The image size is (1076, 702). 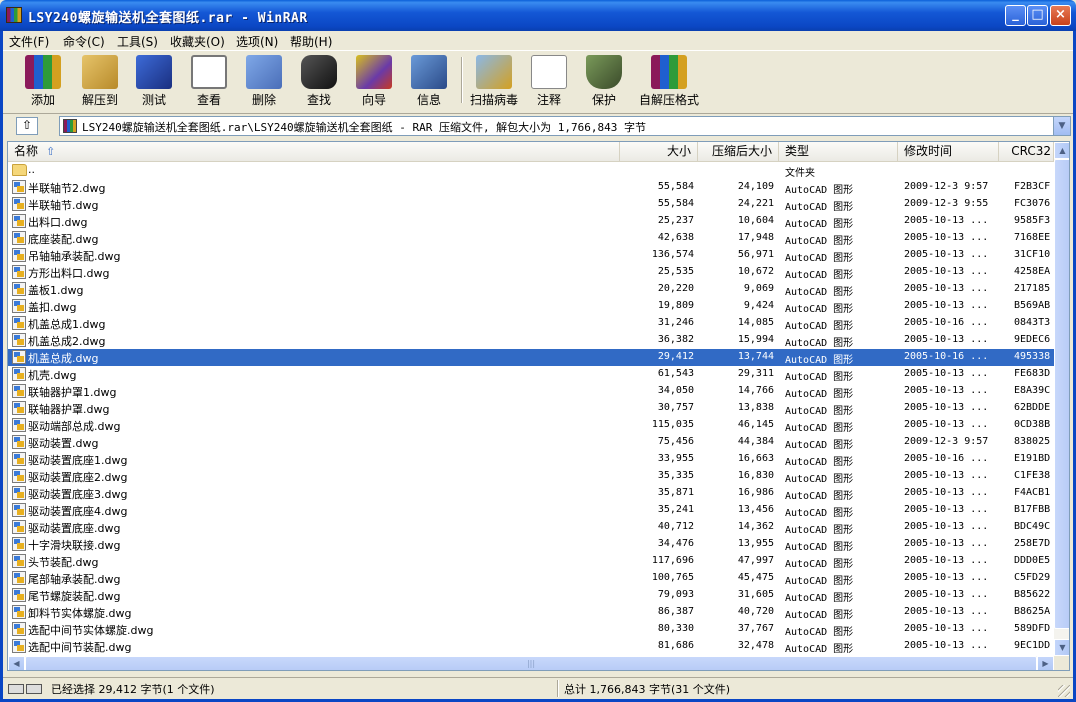 I want to click on scroll-left-button: ◀, so click(x=16, y=663).